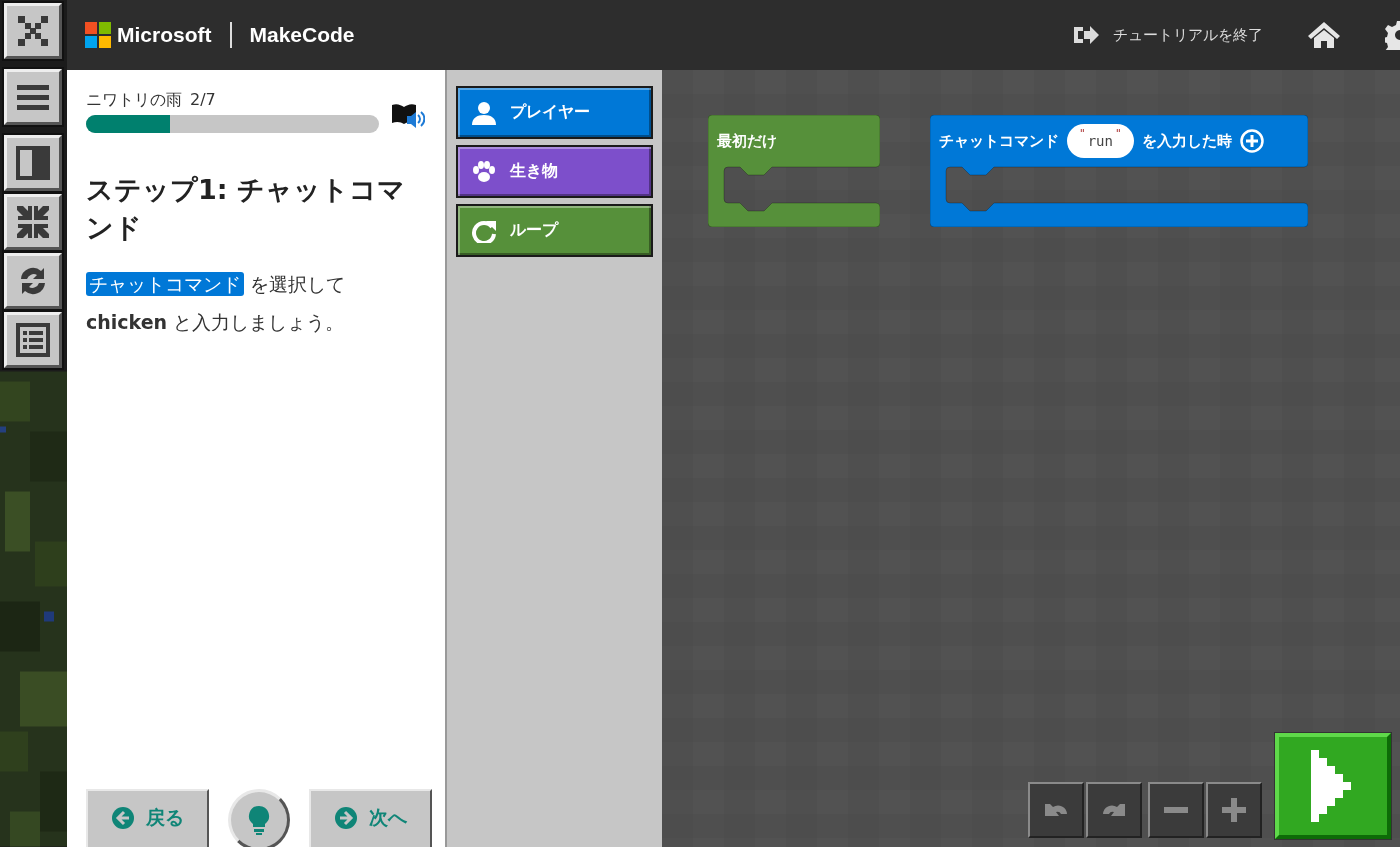  I want to click on home-button, so click(1324, 35).